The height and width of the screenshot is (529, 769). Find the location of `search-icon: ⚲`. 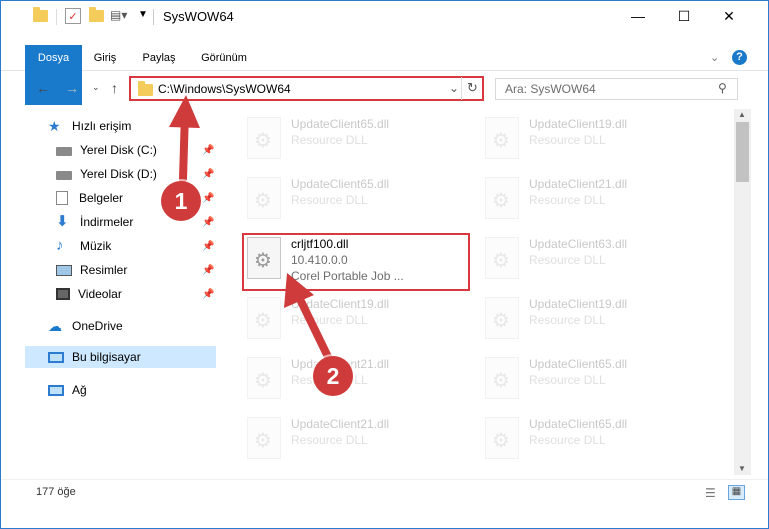

search-icon: ⚲ is located at coordinates (722, 88).